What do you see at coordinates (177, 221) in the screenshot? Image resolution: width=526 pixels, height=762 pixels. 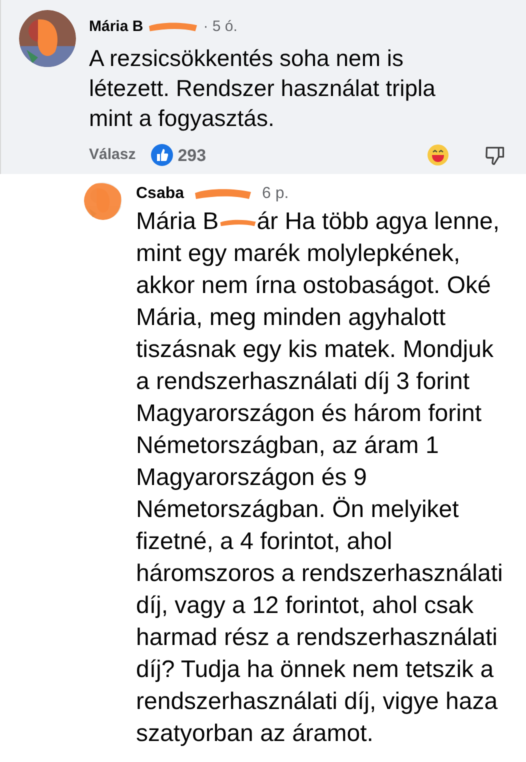 I see `mention-link: Mária B` at bounding box center [177, 221].